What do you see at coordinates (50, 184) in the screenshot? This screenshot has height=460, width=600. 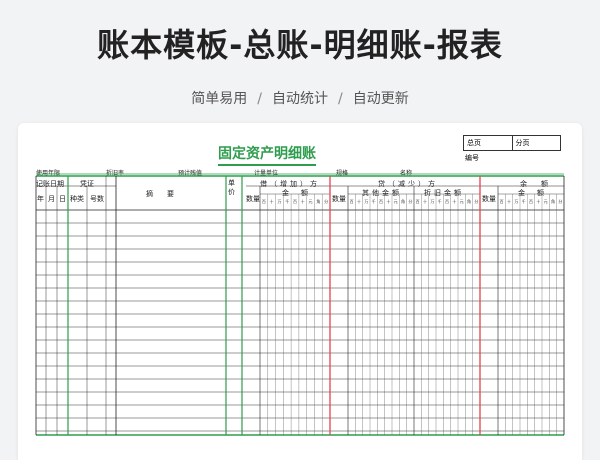 I see `col-date-group: 记账日期` at bounding box center [50, 184].